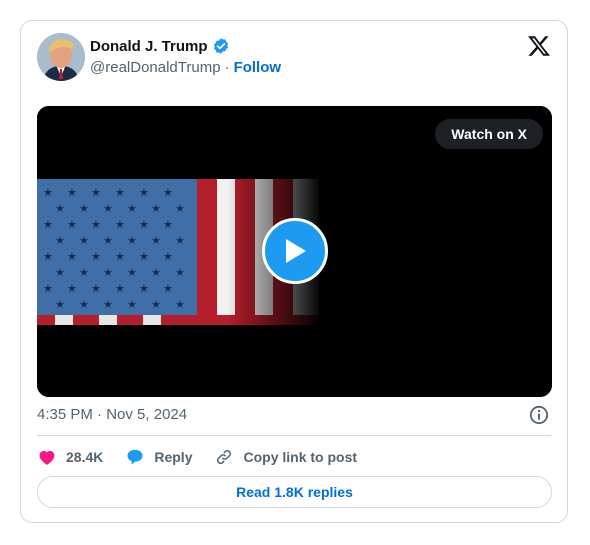 The height and width of the screenshot is (545, 590). Describe the element at coordinates (85, 457) in the screenshot. I see `like-count: 28.4K` at that location.